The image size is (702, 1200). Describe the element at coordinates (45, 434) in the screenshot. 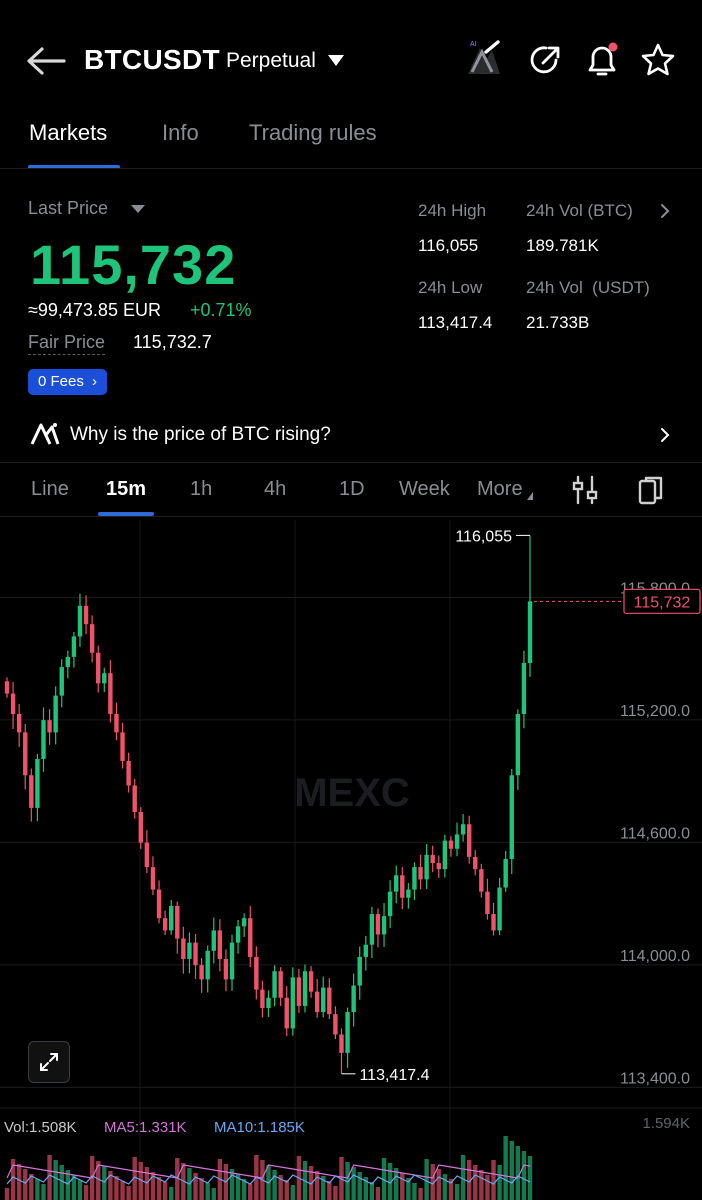

I see `ai-insight-icon` at that location.